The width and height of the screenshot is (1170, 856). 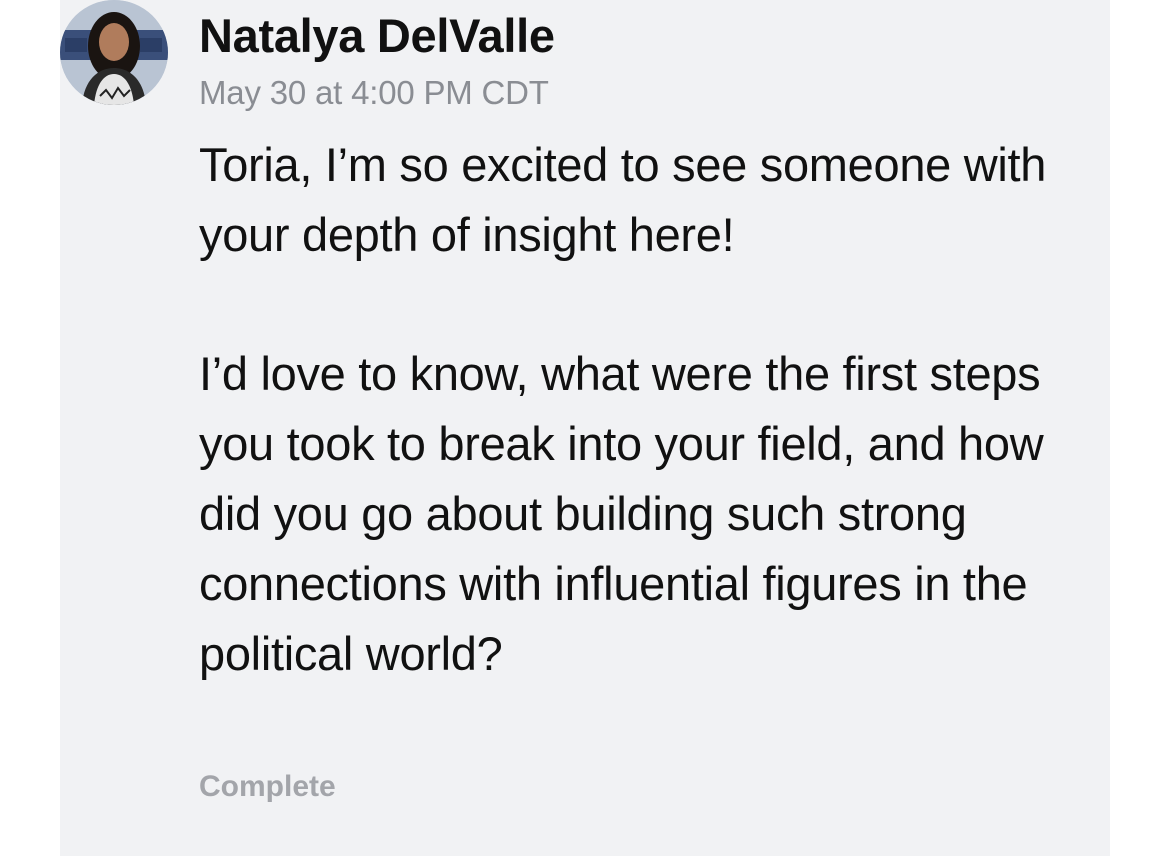 I want to click on avatar, so click(x=114, y=52).